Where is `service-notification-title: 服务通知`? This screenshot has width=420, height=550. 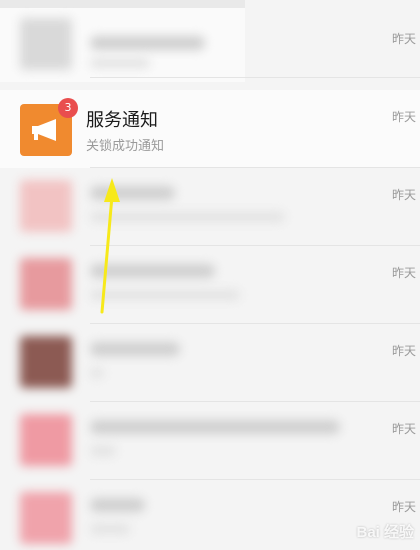 service-notification-title: 服务通知 is located at coordinates (122, 120).